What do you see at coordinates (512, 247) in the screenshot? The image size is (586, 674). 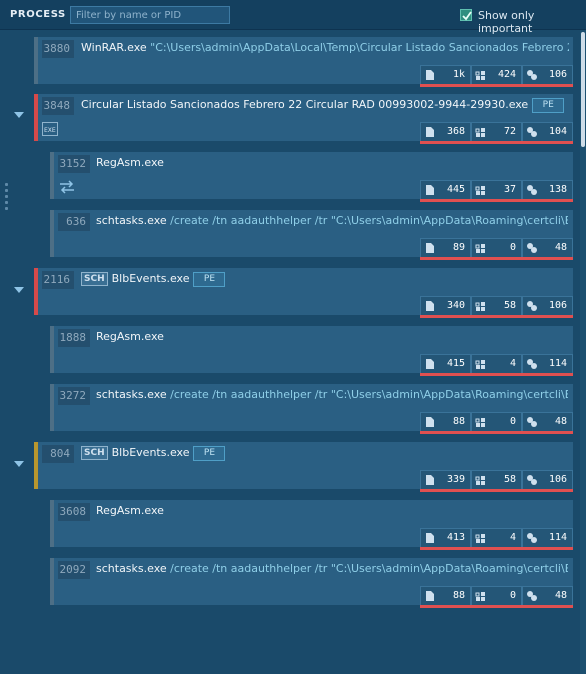 I see `registry-count: 0` at bounding box center [512, 247].